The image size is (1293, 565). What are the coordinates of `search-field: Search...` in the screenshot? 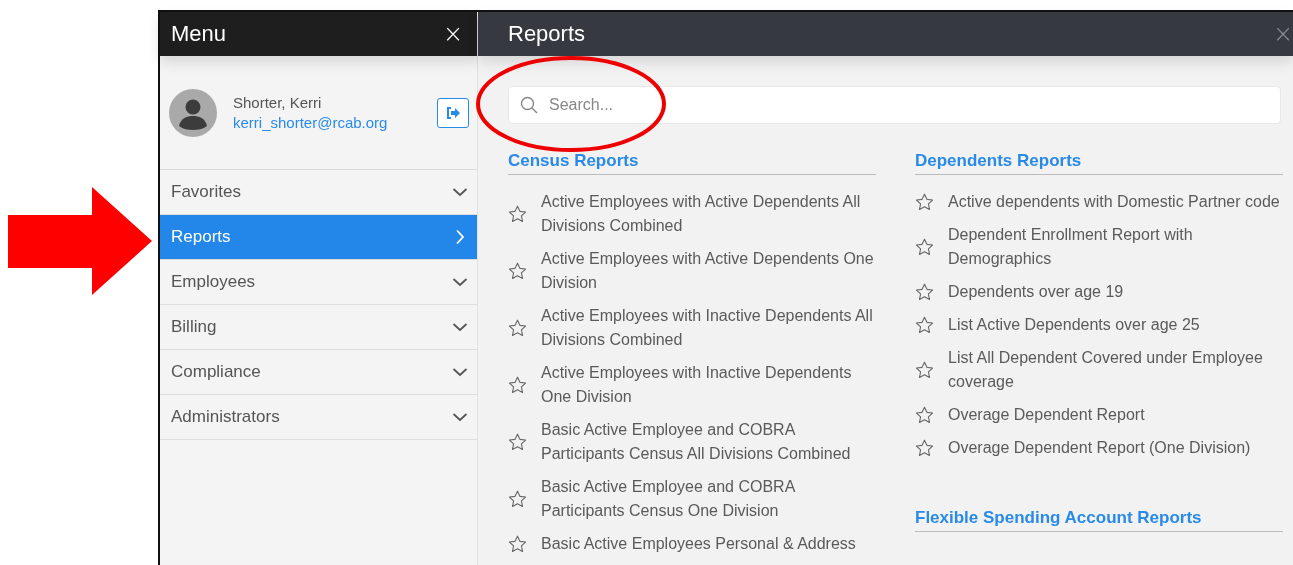 It's located at (894, 105).